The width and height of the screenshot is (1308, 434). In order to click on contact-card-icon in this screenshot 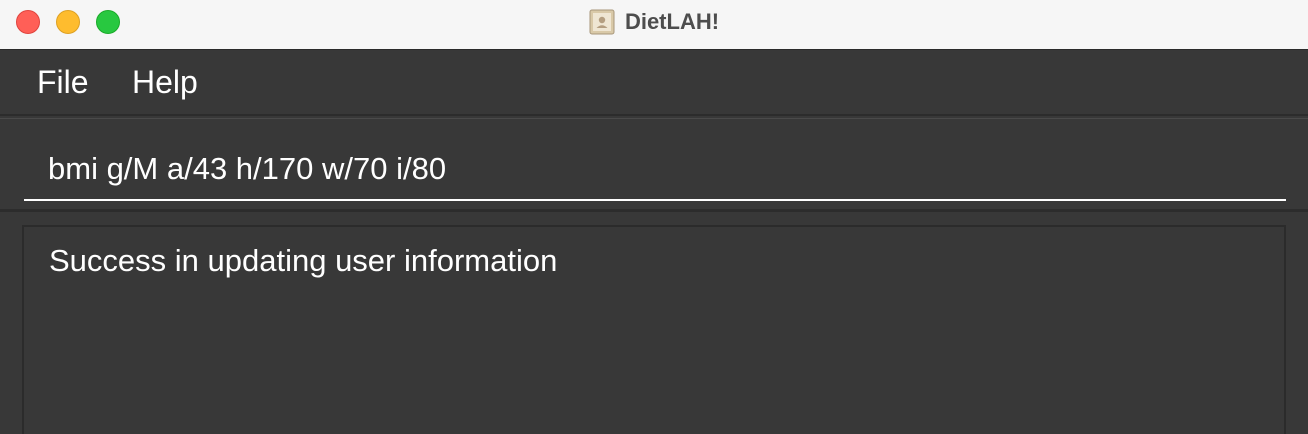, I will do `click(602, 22)`.